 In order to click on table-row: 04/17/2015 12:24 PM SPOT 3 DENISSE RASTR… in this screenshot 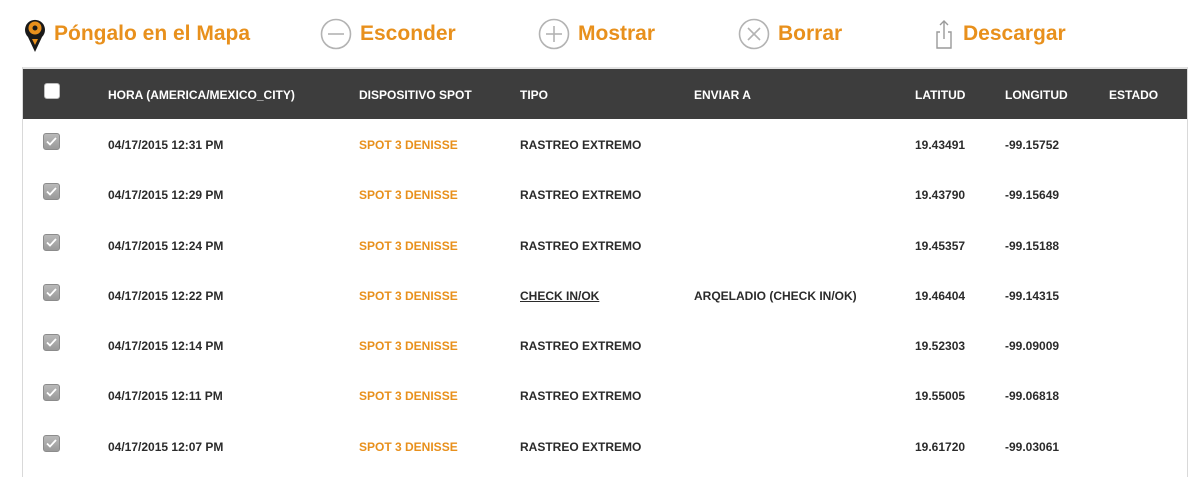, I will do `click(605, 245)`.